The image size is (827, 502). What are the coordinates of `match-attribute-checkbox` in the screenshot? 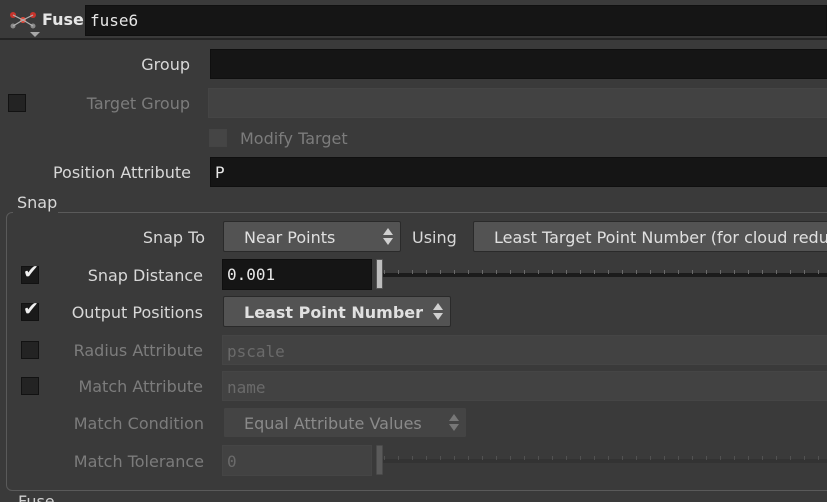 It's located at (30, 386).